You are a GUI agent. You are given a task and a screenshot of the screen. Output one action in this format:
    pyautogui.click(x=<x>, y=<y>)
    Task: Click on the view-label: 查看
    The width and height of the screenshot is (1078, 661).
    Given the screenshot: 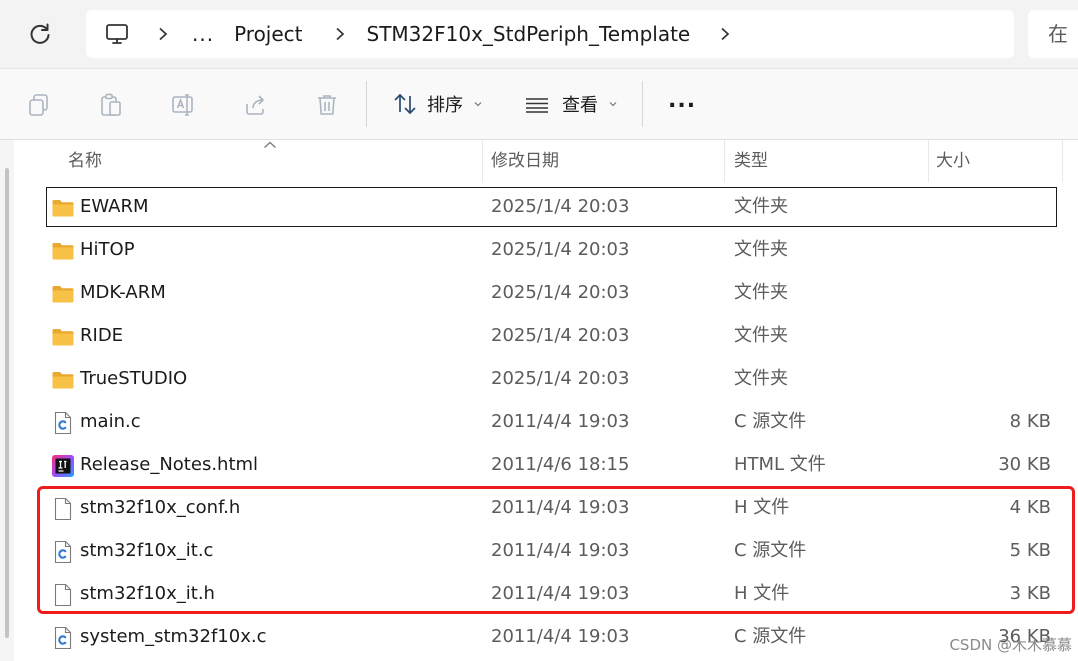 What is the action you would take?
    pyautogui.click(x=580, y=105)
    